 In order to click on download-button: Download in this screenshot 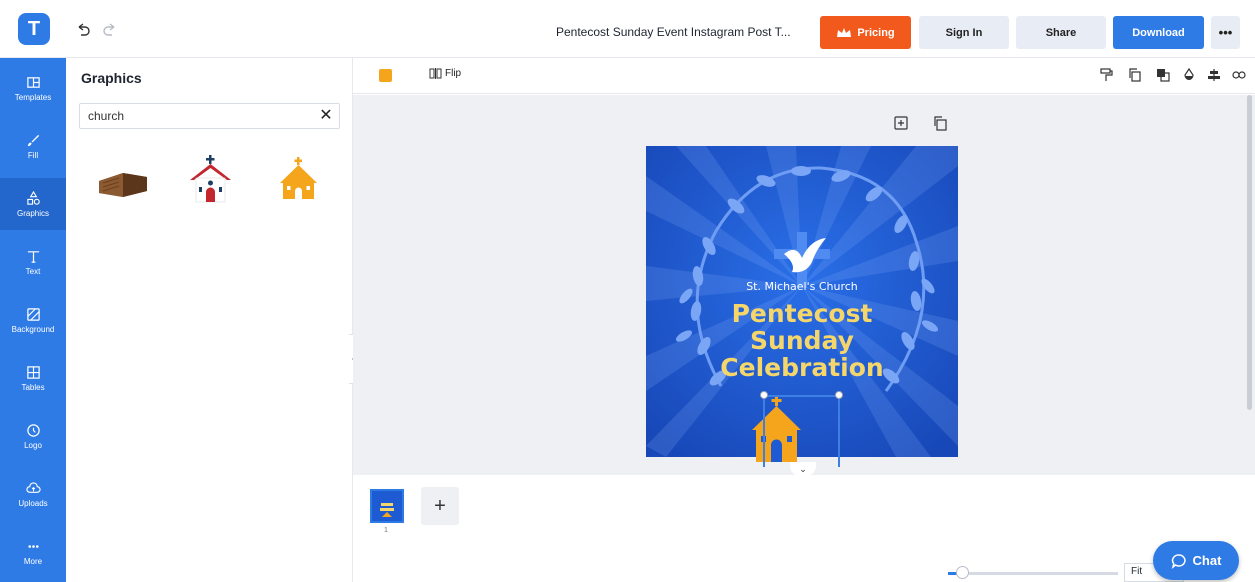, I will do `click(1158, 32)`.